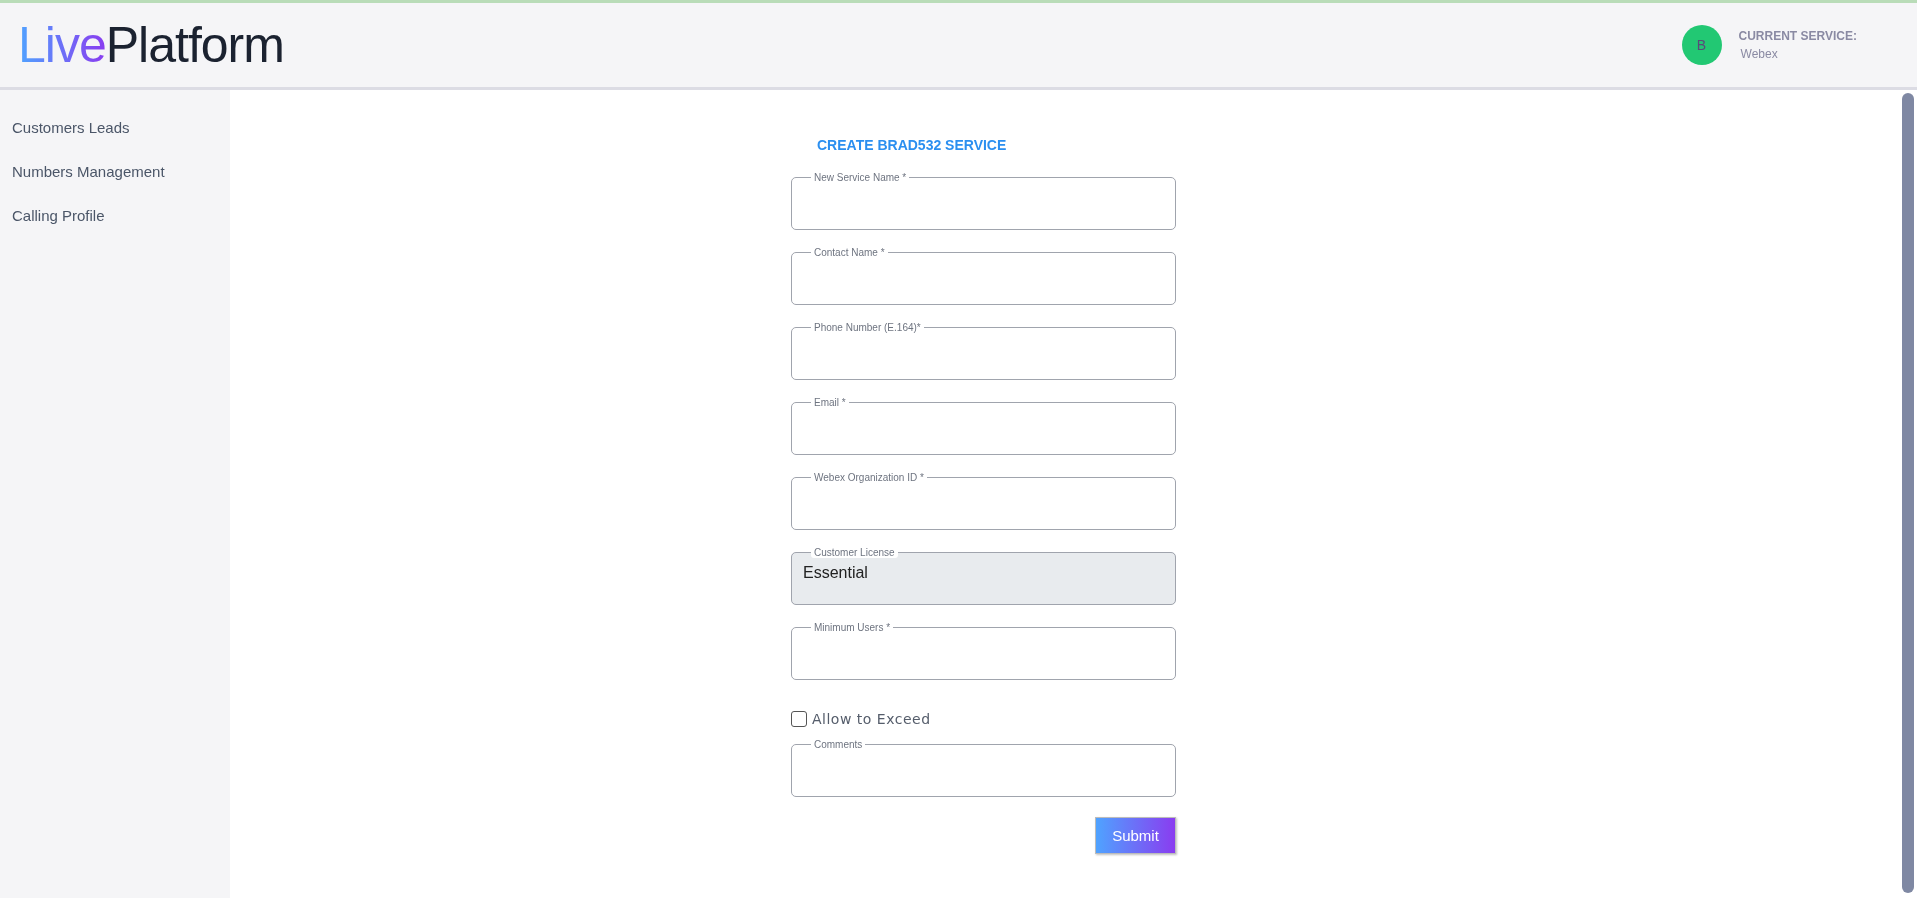 This screenshot has height=898, width=1917. I want to click on scrollbar, so click(1908, 493).